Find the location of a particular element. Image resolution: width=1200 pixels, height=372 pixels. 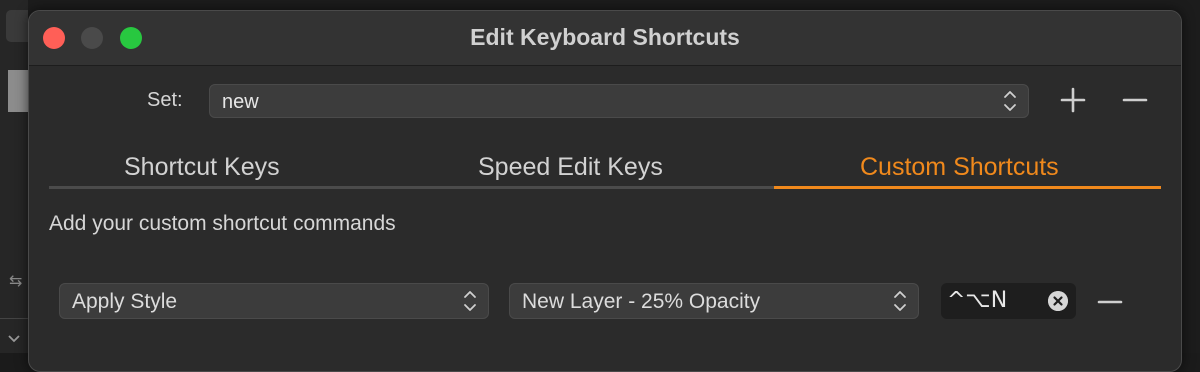

title-bar: Edit Keyboard Shortcuts is located at coordinates (605, 38).